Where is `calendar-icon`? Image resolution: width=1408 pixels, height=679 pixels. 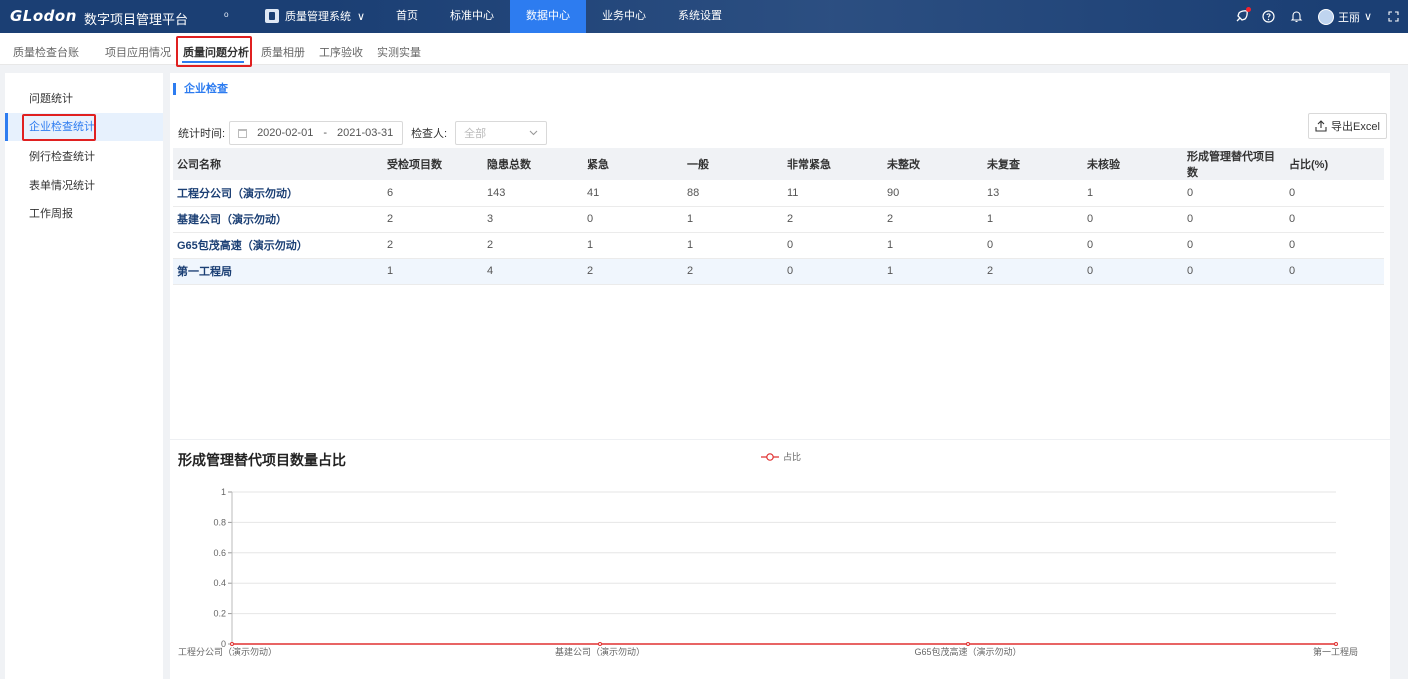 calendar-icon is located at coordinates (243, 133).